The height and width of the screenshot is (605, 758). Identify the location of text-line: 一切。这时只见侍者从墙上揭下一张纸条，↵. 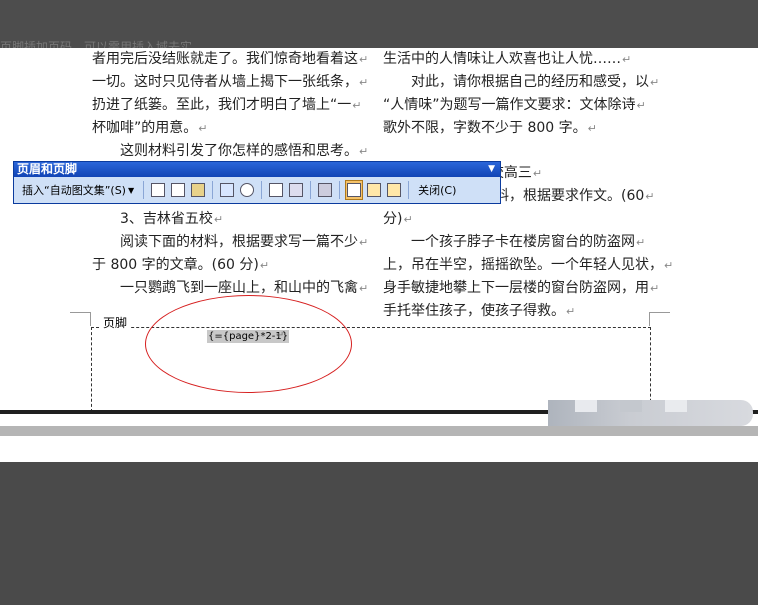
(230, 82).